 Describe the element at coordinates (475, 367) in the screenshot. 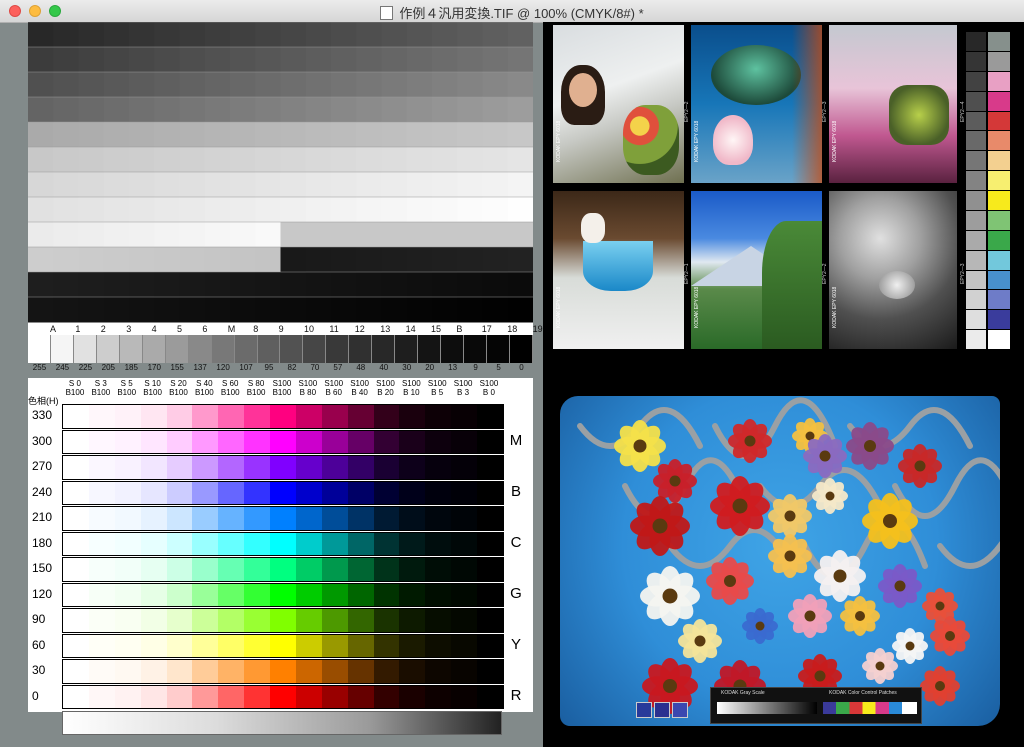

I see `gray-value: 9` at that location.